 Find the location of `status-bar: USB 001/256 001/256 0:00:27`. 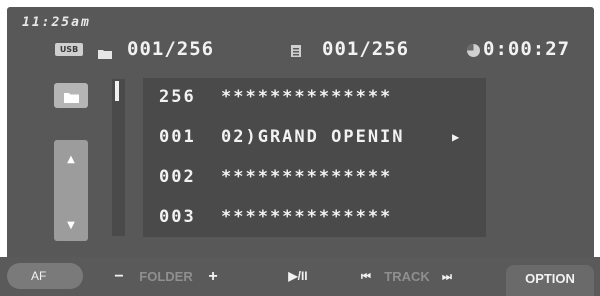

status-bar: USB 001/256 001/256 0:00:27 is located at coordinates (300, 49).